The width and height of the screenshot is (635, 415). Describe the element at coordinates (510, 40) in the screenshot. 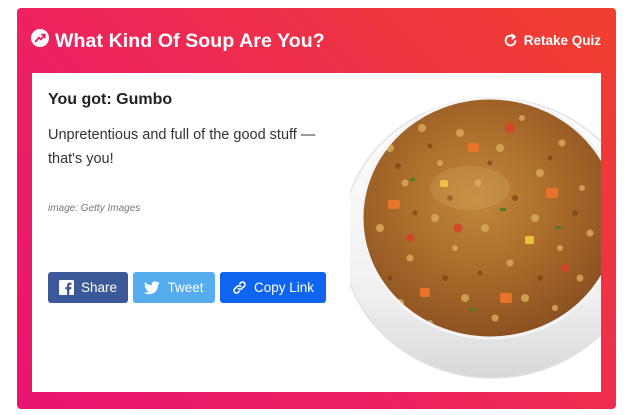

I see `refresh-icon` at that location.